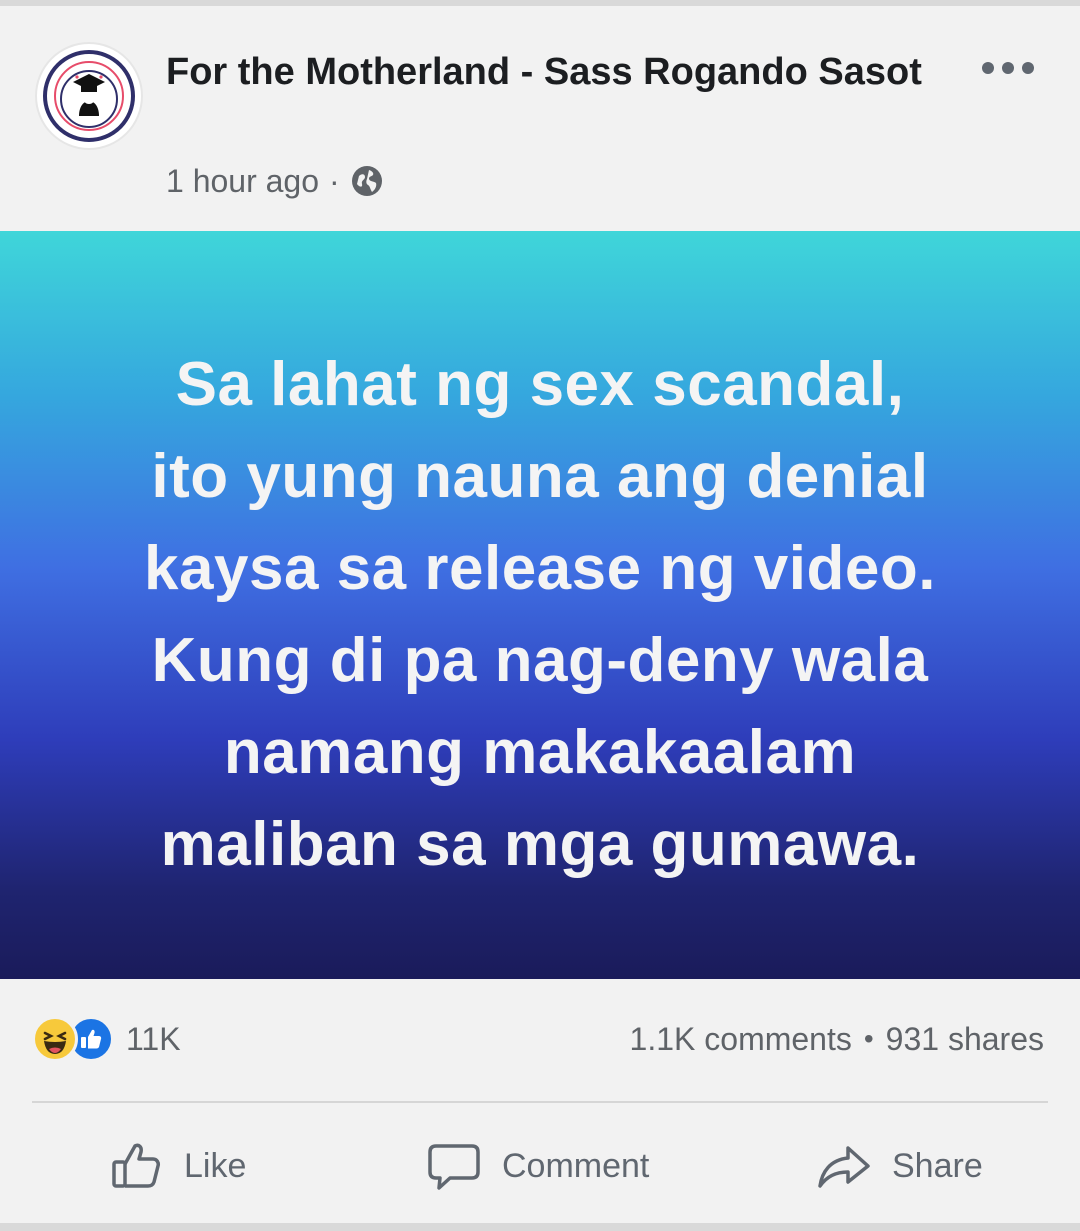  I want to click on reactions-summary: 11K, so click(106, 1039).